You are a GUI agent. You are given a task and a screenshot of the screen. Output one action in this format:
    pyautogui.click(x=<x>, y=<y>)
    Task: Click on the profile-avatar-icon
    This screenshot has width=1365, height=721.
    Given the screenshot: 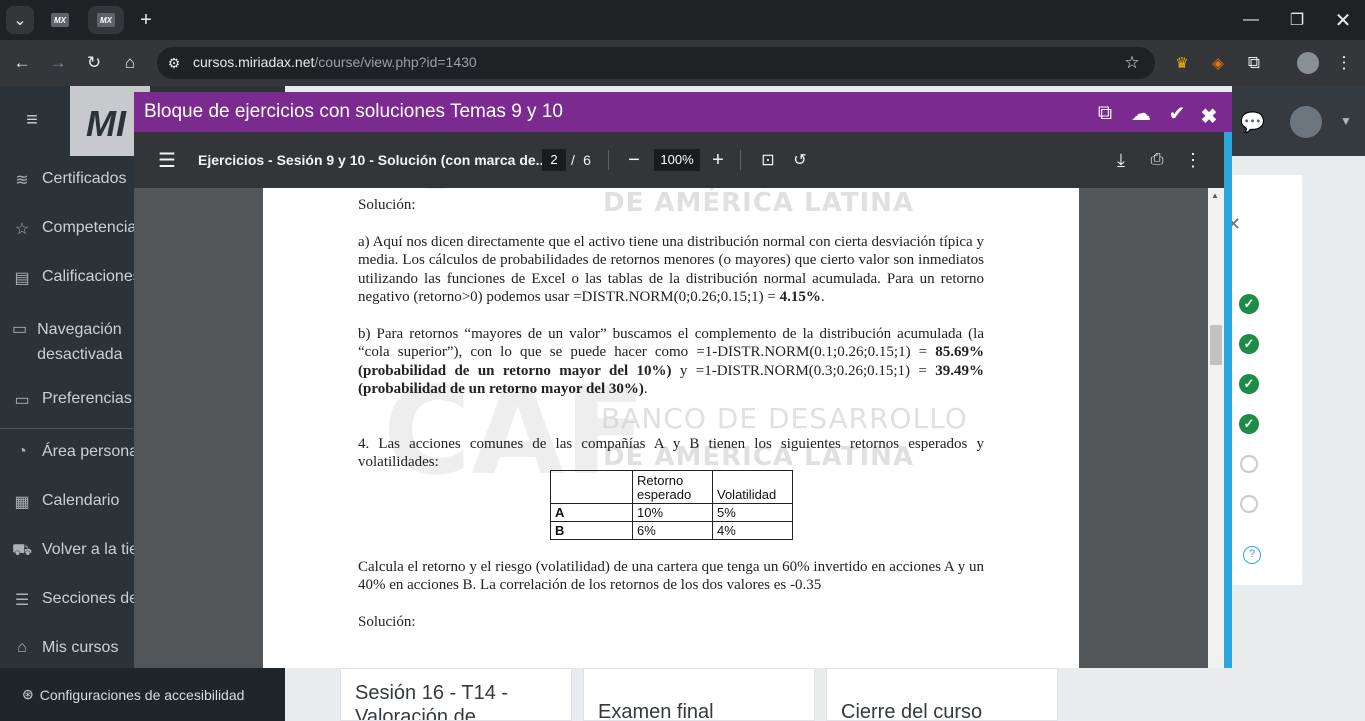 What is the action you would take?
    pyautogui.click(x=1308, y=63)
    